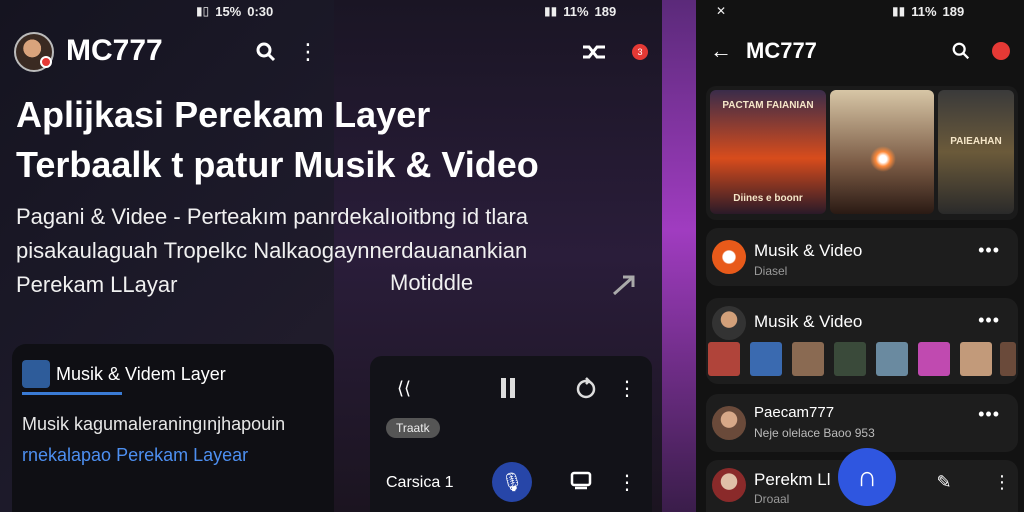 The height and width of the screenshot is (512, 1024). I want to click on record-icon: ∩, so click(867, 476).